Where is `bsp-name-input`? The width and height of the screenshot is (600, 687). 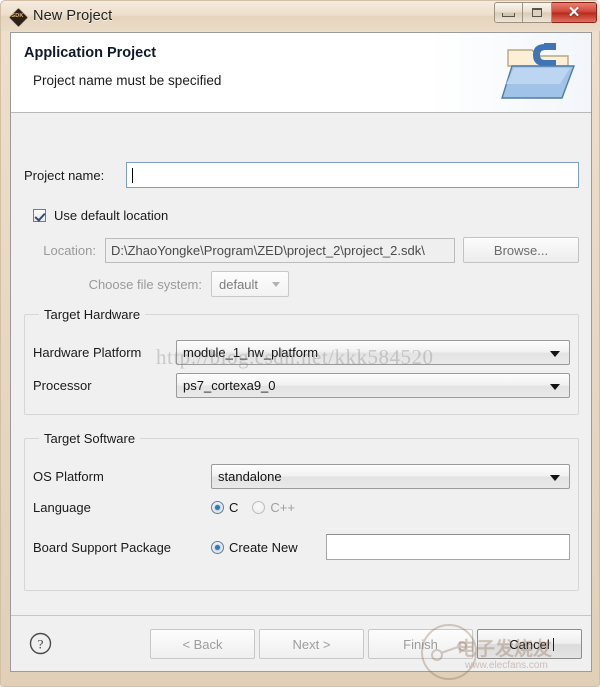
bsp-name-input is located at coordinates (447, 547).